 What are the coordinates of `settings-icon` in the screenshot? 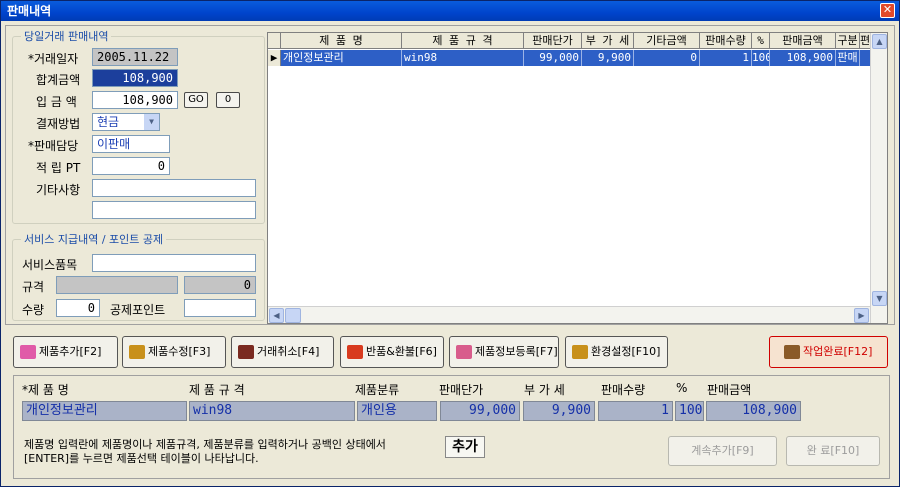 It's located at (580, 352).